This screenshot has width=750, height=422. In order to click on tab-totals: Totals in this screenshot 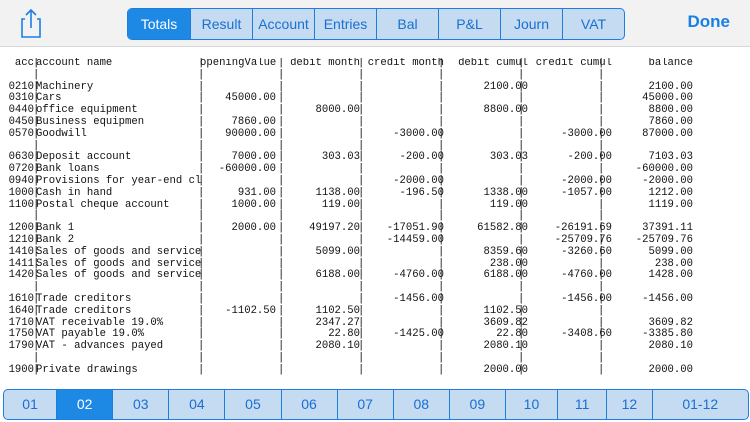, I will do `click(159, 24)`.